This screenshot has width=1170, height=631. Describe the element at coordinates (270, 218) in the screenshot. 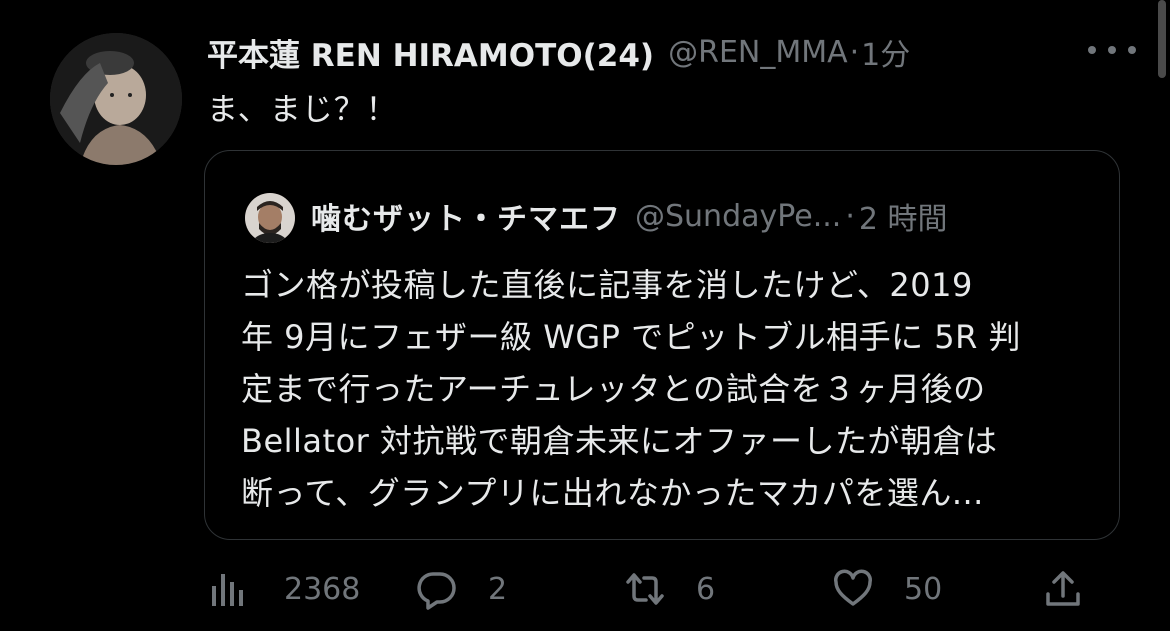

I see `quoted-author-avatar` at that location.